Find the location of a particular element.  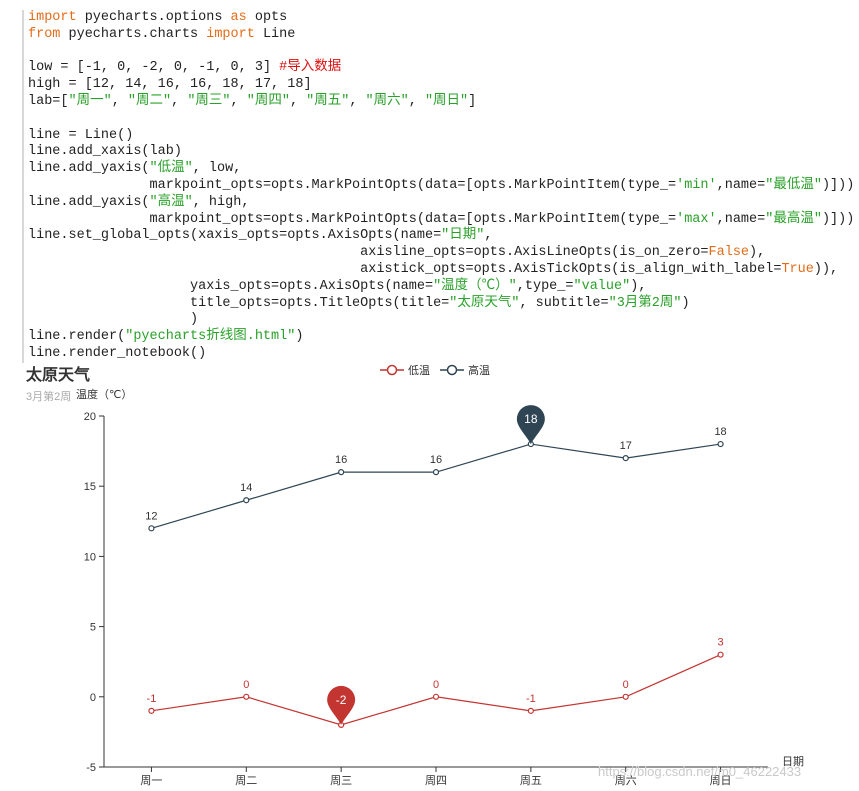

y-tick-label: 0 is located at coordinates (93, 698).